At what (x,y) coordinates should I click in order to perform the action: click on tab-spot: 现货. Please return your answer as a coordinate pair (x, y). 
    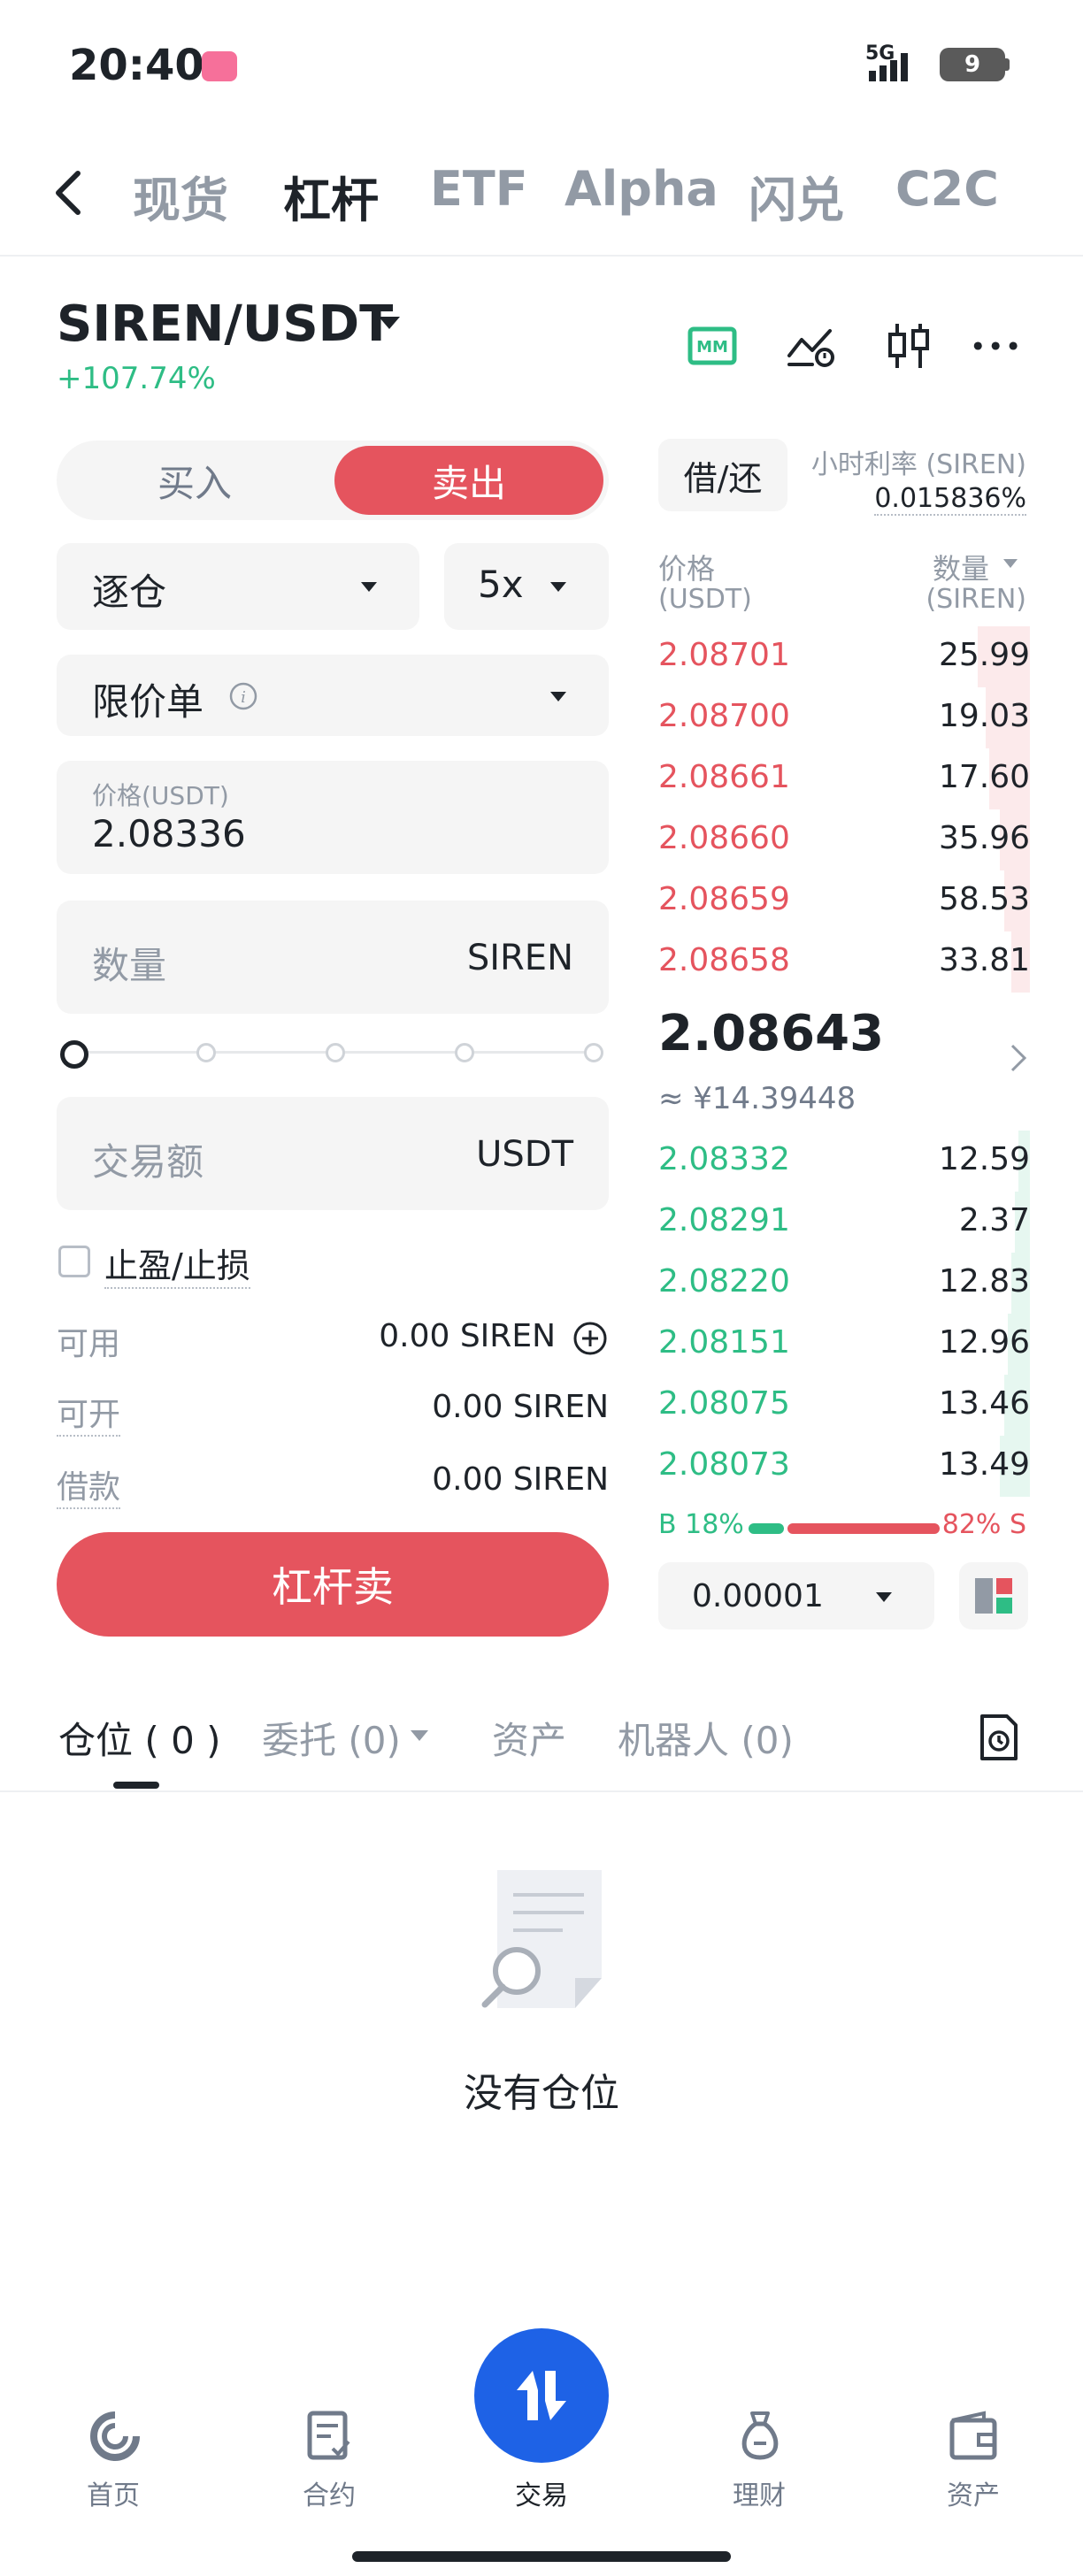
    Looking at the image, I should click on (181, 196).